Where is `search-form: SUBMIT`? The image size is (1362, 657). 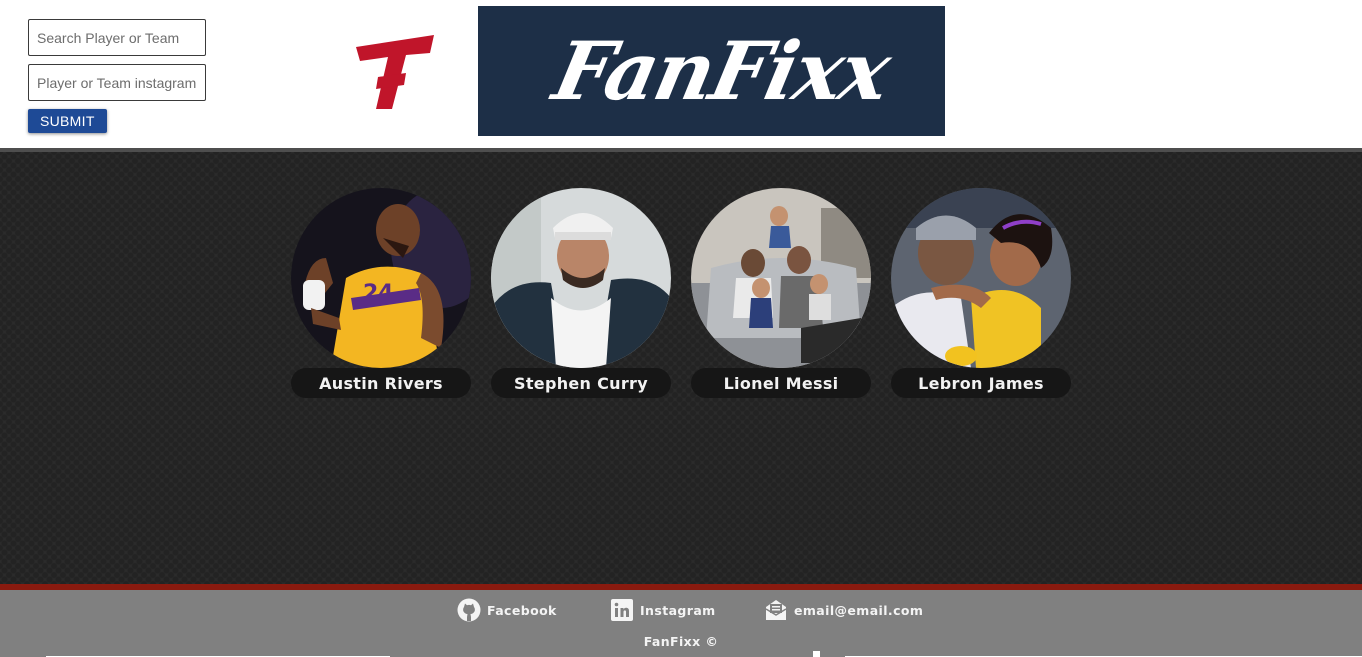
search-form: SUBMIT is located at coordinates (117, 76).